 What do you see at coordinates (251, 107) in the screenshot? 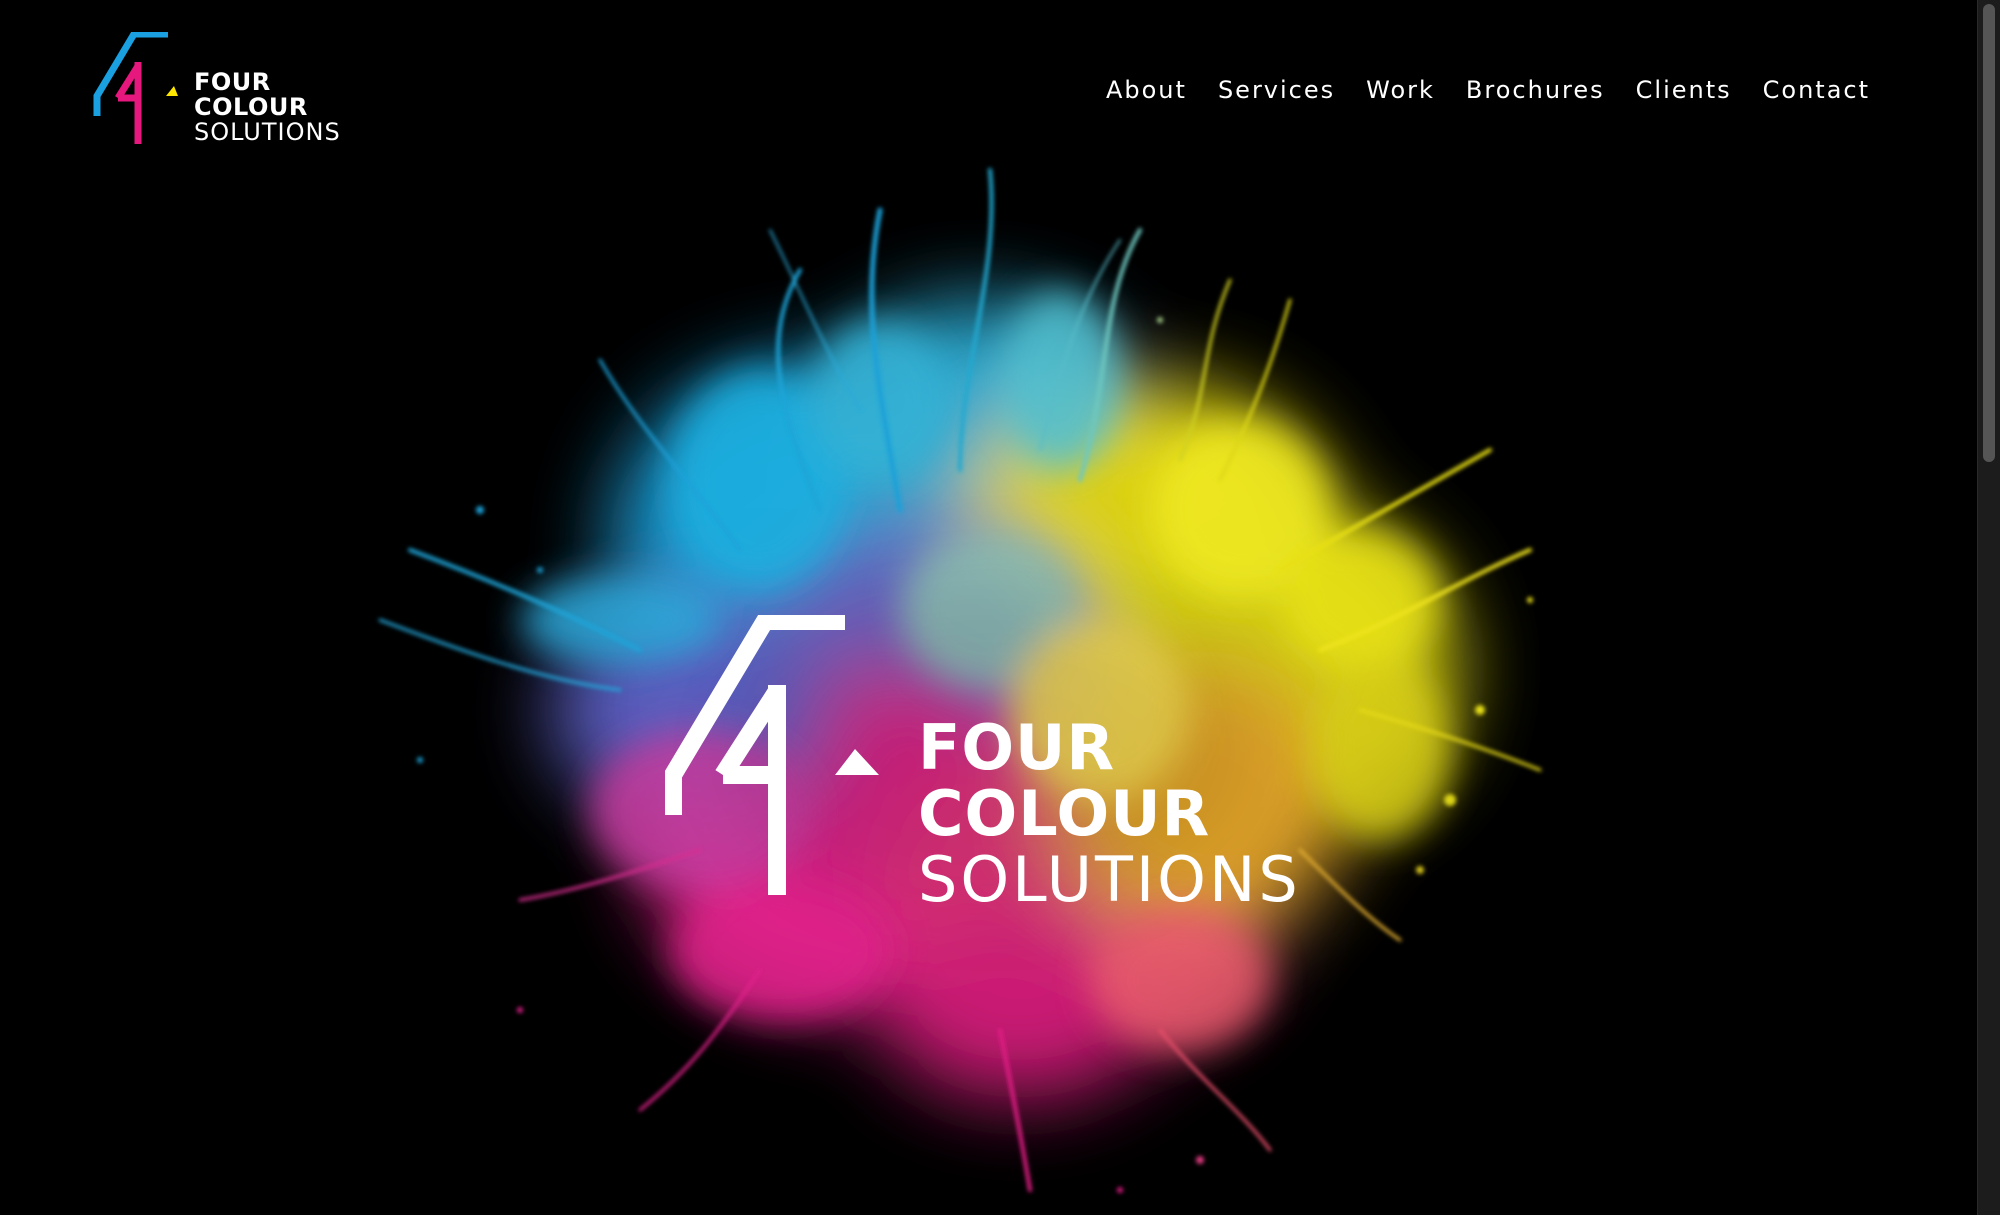
I see `logo-word-colour: COLOUR` at bounding box center [251, 107].